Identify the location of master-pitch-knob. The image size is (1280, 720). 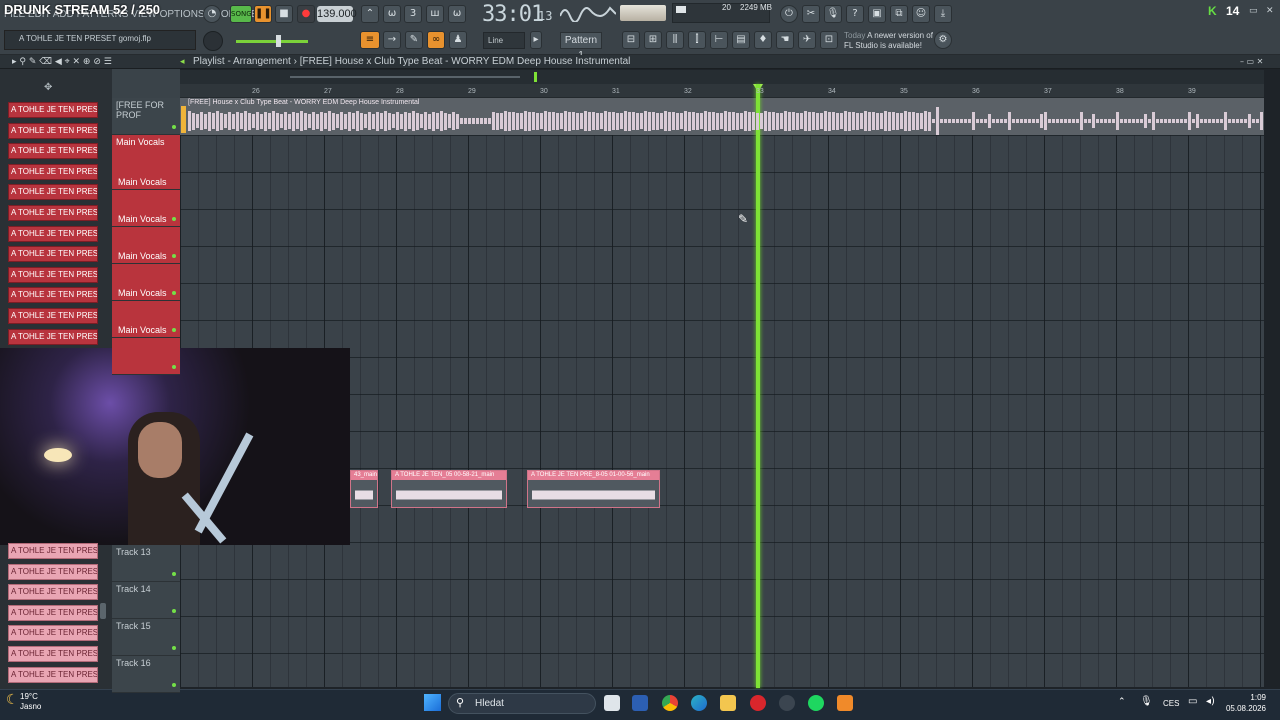
(213, 41).